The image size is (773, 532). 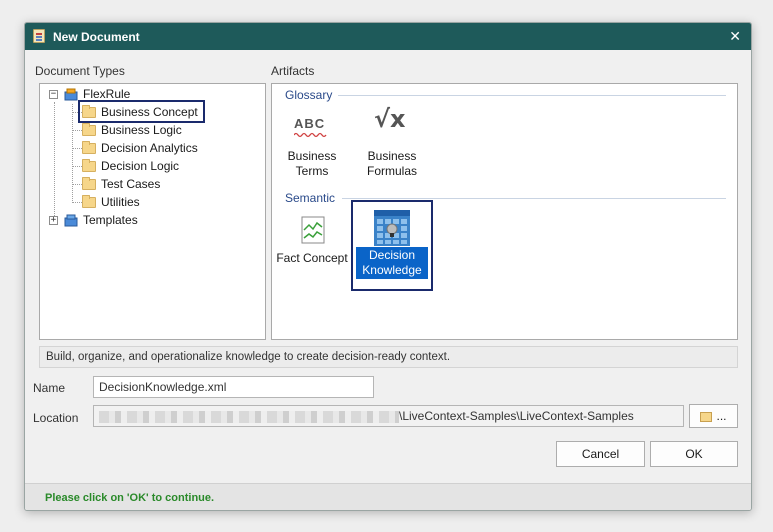 I want to click on tree-item-label: Business Logic, so click(x=141, y=130).